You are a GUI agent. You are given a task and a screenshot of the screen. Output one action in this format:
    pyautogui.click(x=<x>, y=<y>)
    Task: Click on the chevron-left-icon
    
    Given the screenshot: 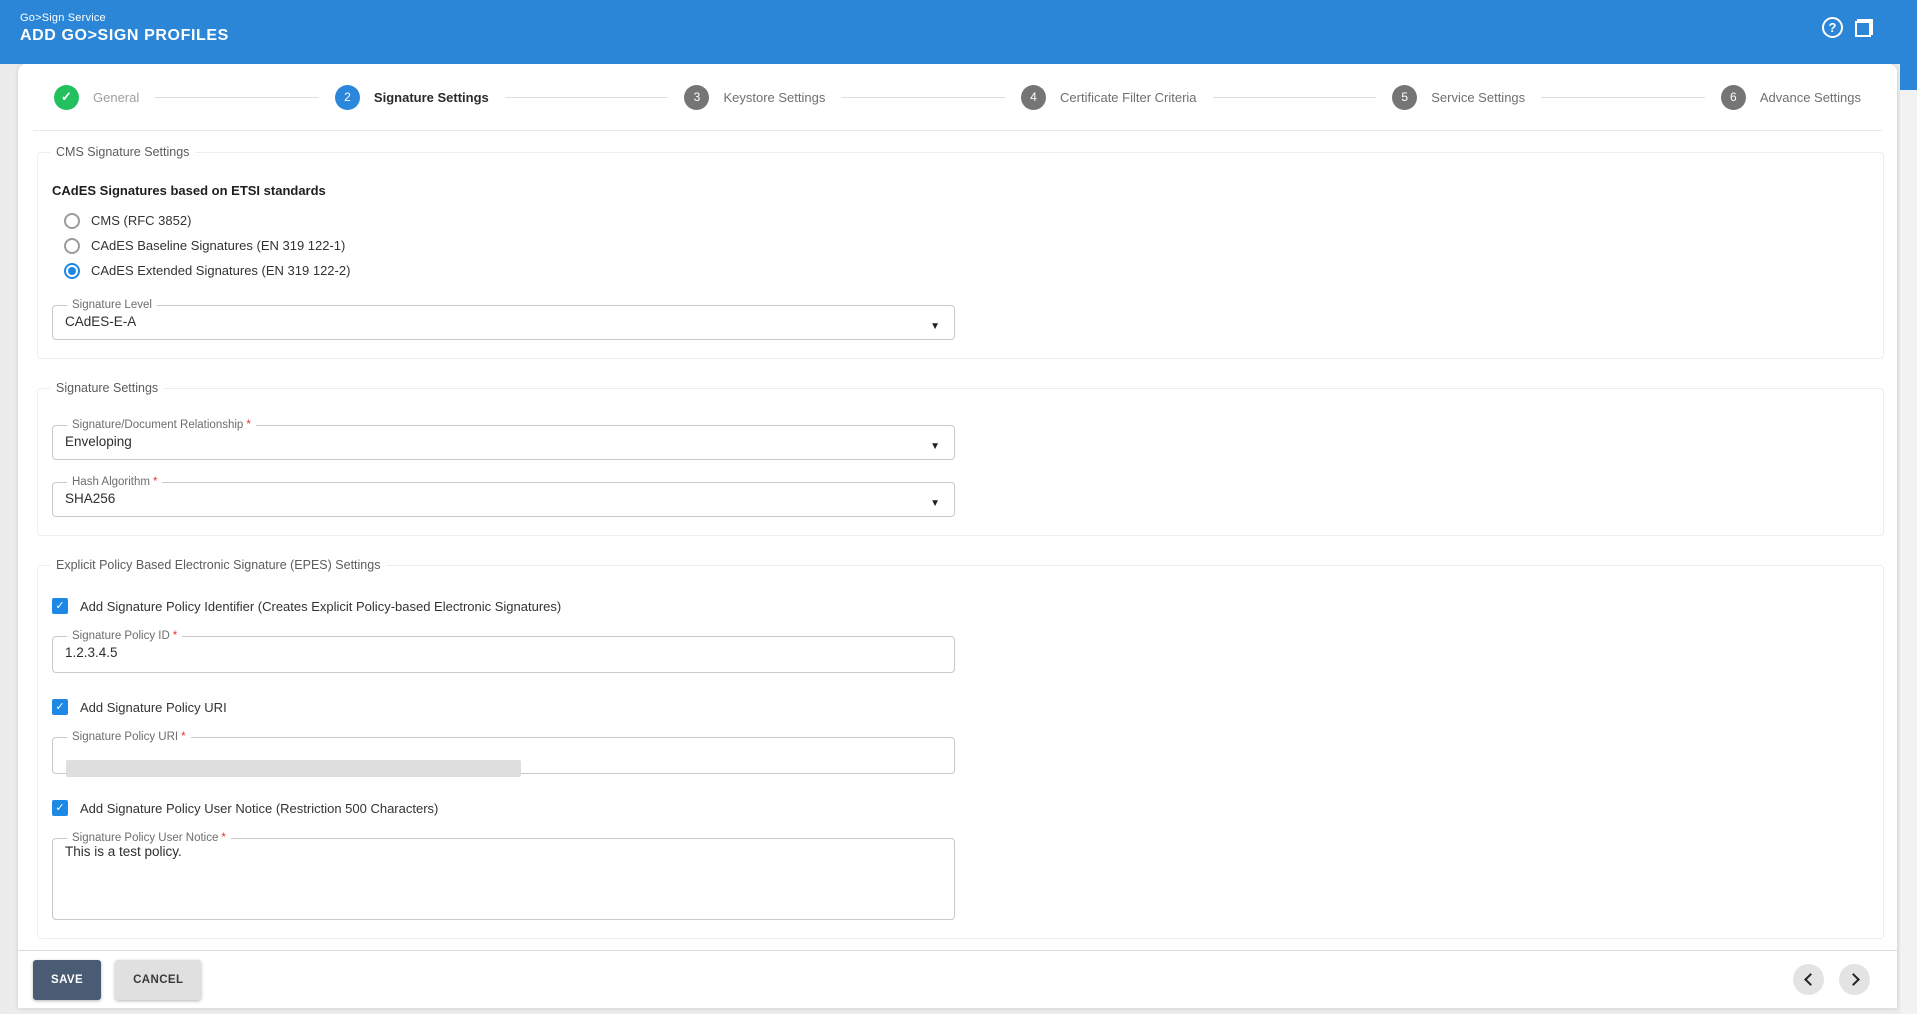 What is the action you would take?
    pyautogui.click(x=1810, y=979)
    